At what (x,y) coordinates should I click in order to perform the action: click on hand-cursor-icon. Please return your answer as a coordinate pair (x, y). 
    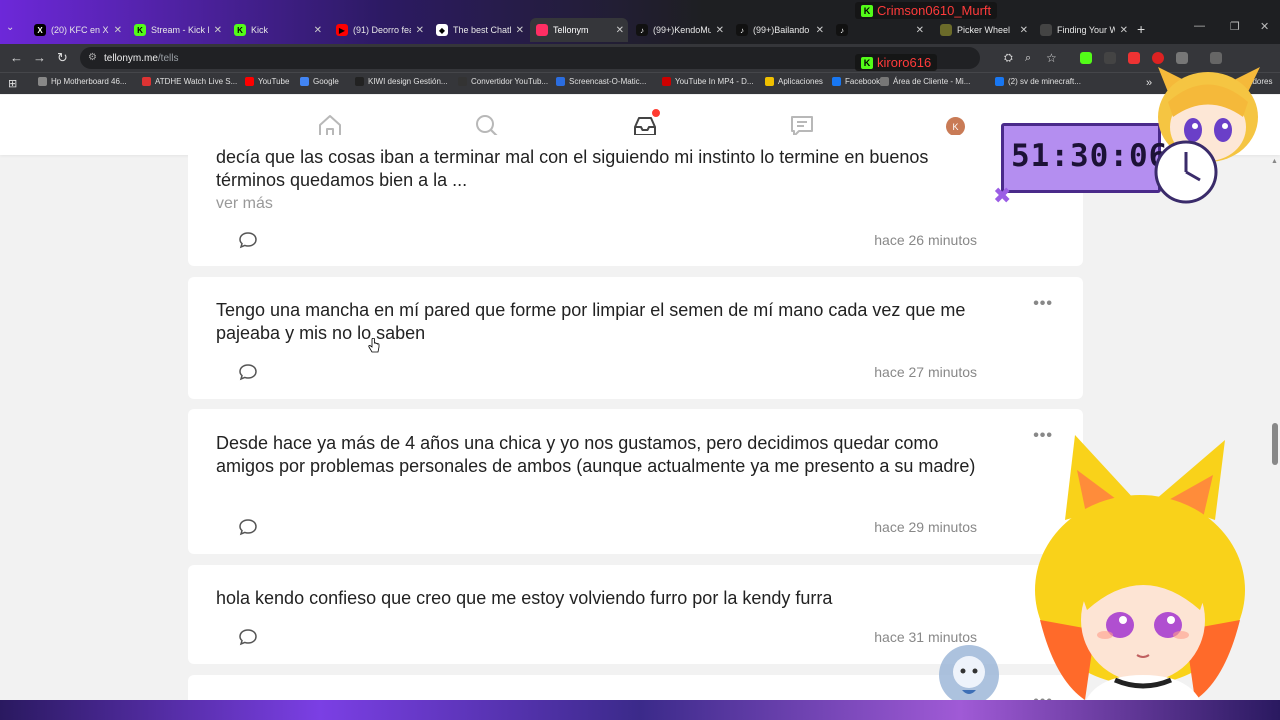
    Looking at the image, I should click on (374, 345).